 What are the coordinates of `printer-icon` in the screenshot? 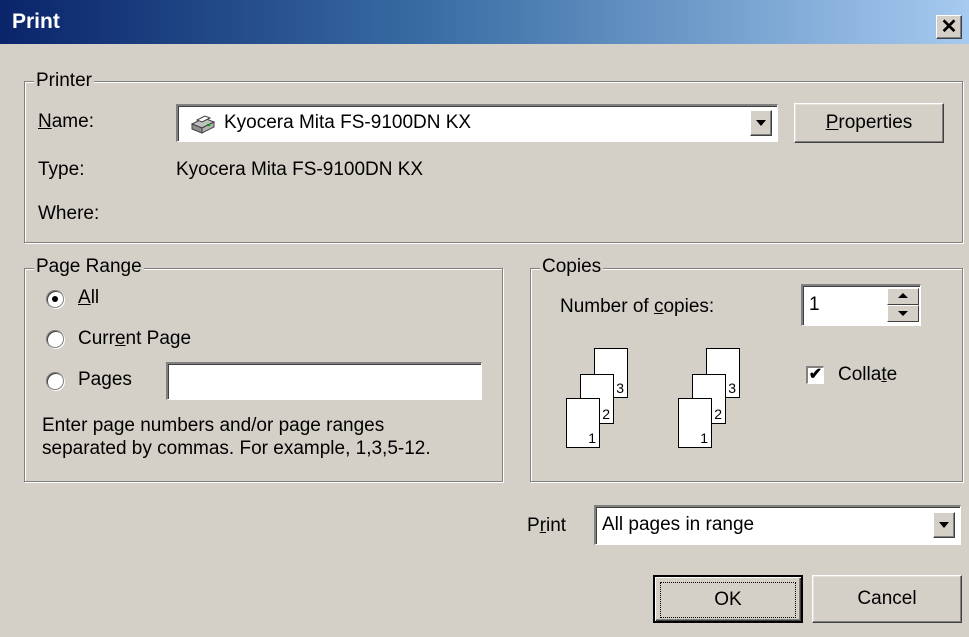 It's located at (202, 124).